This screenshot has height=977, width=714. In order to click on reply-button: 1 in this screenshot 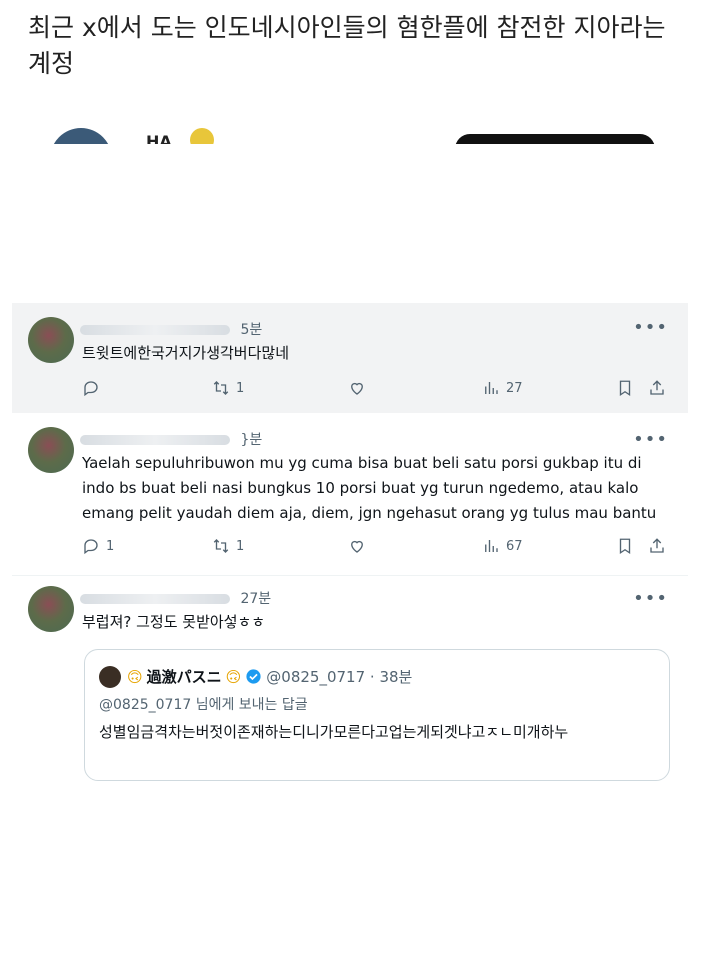, I will do `click(98, 546)`.